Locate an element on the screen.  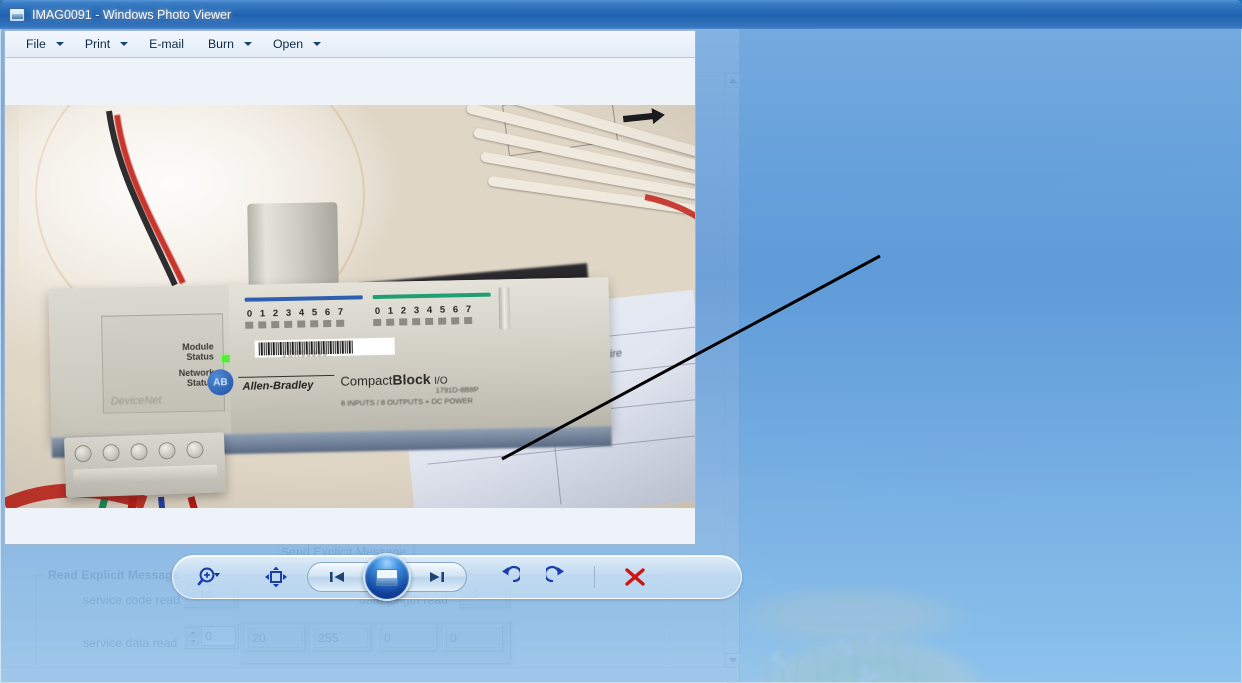
delete-button is located at coordinates (635, 577).